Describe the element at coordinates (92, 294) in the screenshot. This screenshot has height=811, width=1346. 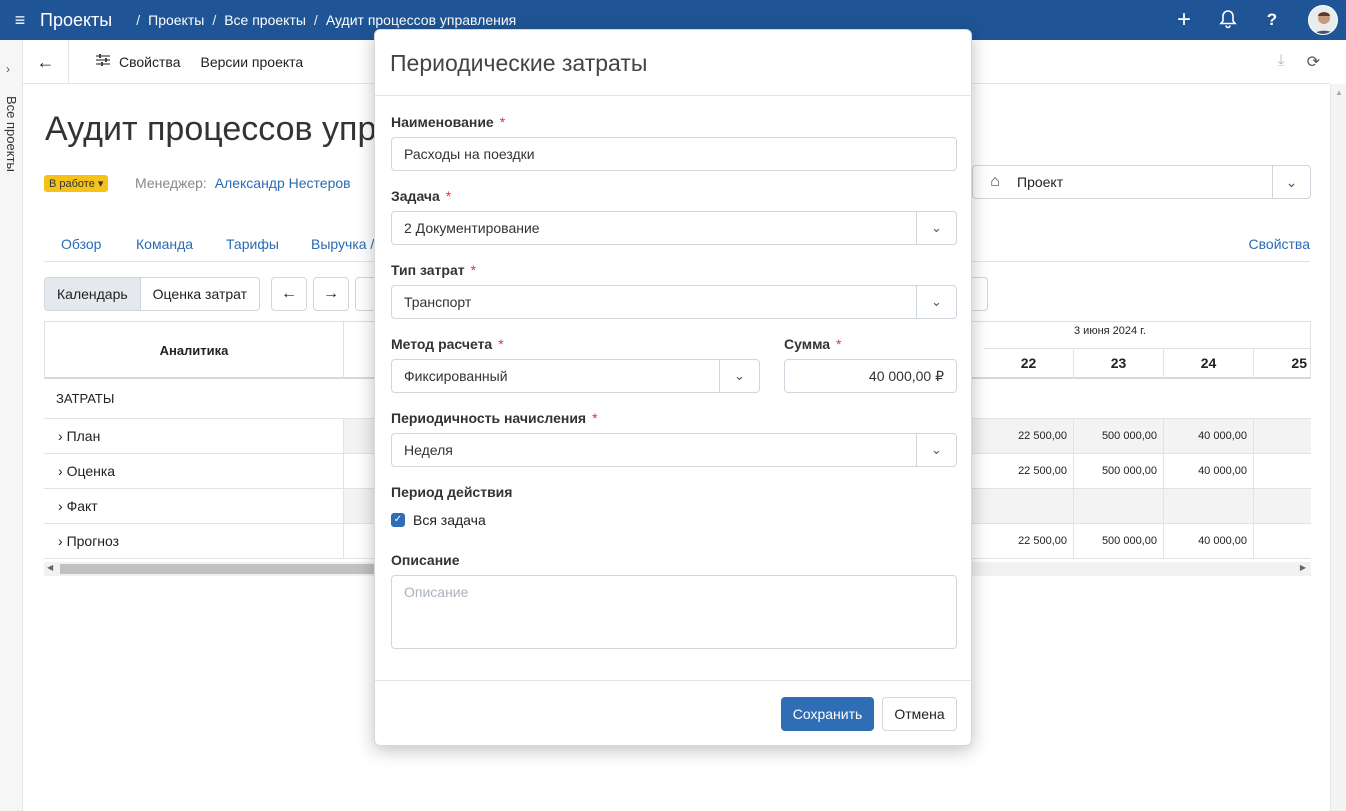
I see `calendar-view-button: Календарь` at that location.